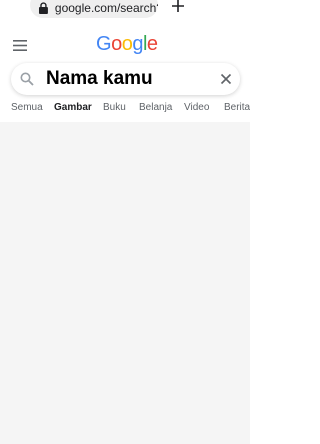 The image size is (320, 444). I want to click on close-icon, so click(226, 79).